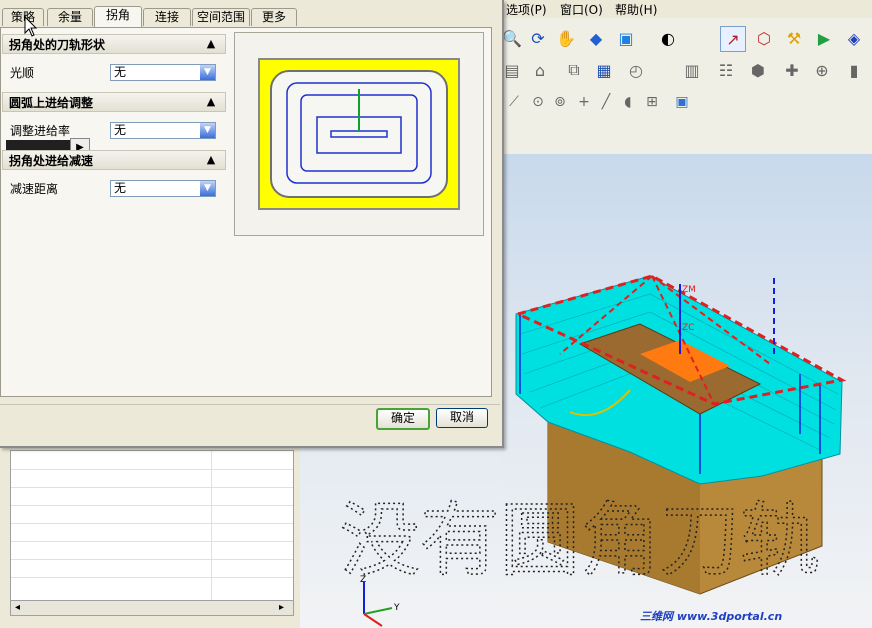  I want to click on list-icon: ☷, so click(726, 70).